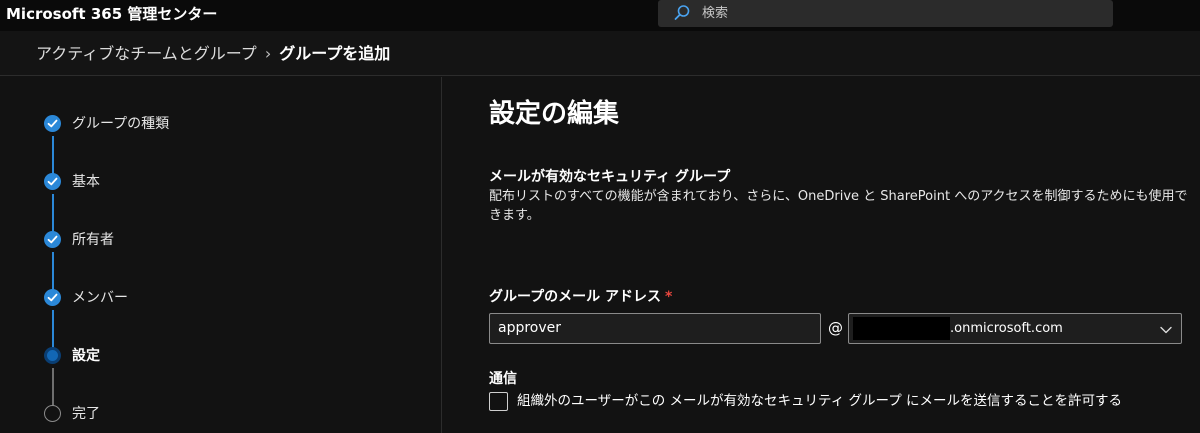 Image resolution: width=1200 pixels, height=433 pixels. Describe the element at coordinates (1006, 328) in the screenshot. I see `domain-suffix: .onmicrosoft.com` at that location.